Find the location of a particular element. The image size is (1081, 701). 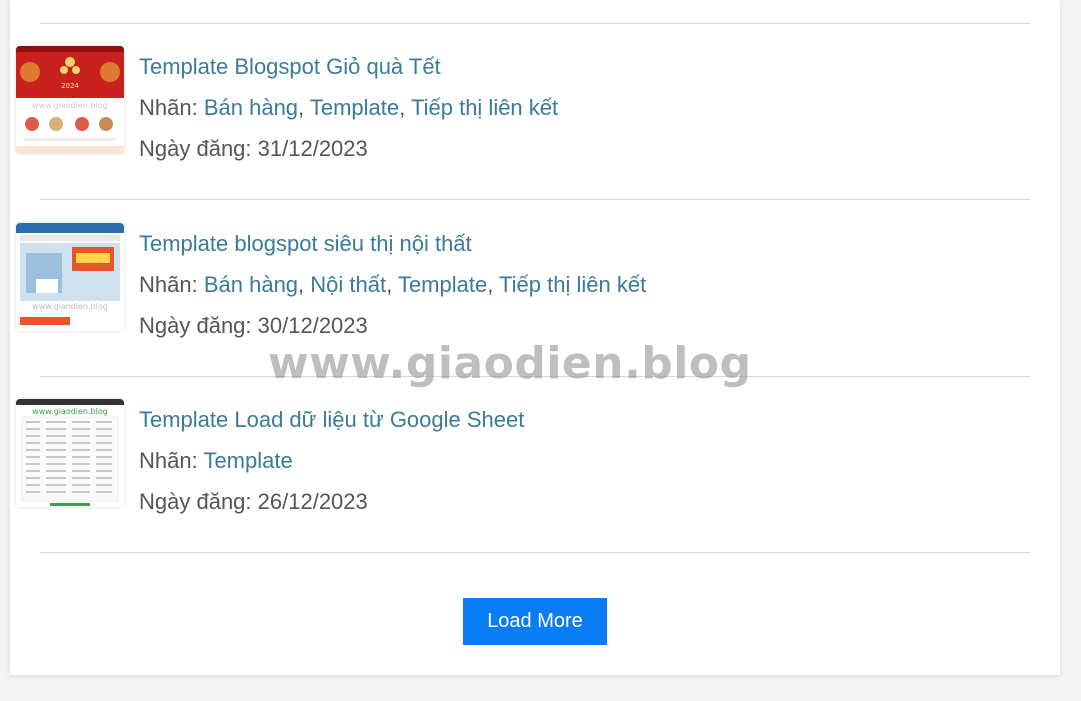

gift-basket-thumbnail-image: 2024 www.giaodien.blog is located at coordinates (70, 100).